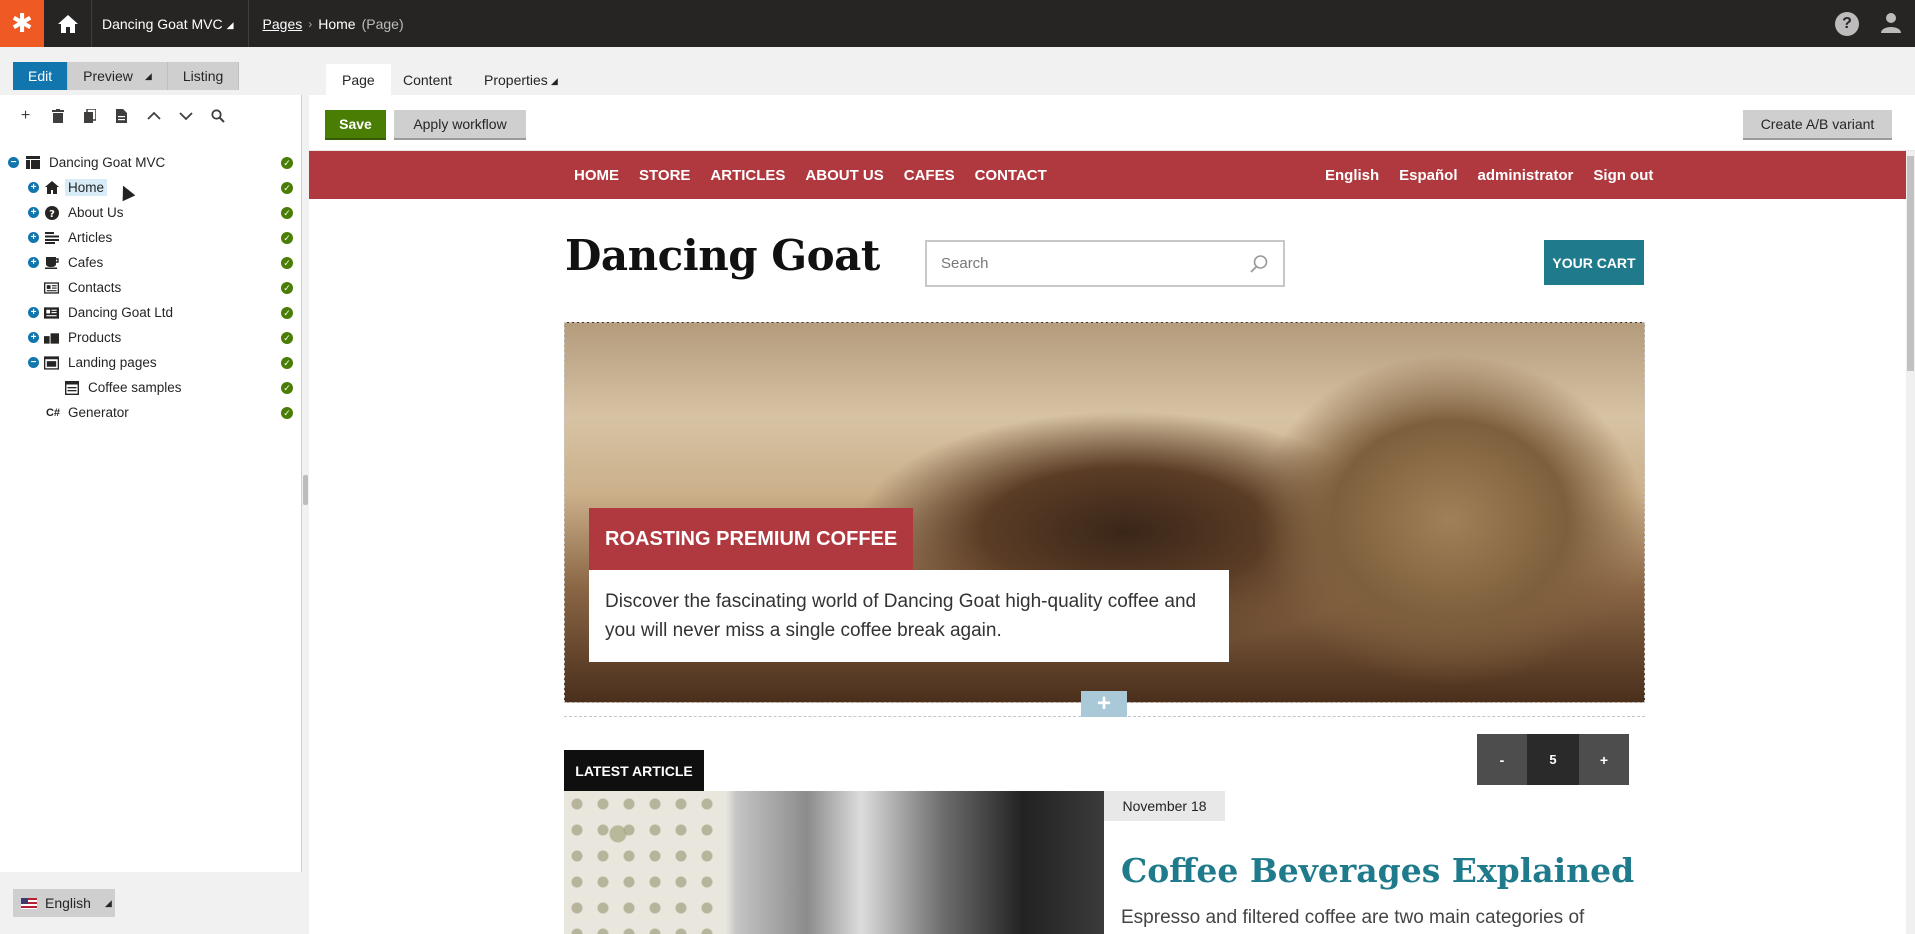  Describe the element at coordinates (382, 23) in the screenshot. I see `breadcrumb-type: (Page)` at that location.